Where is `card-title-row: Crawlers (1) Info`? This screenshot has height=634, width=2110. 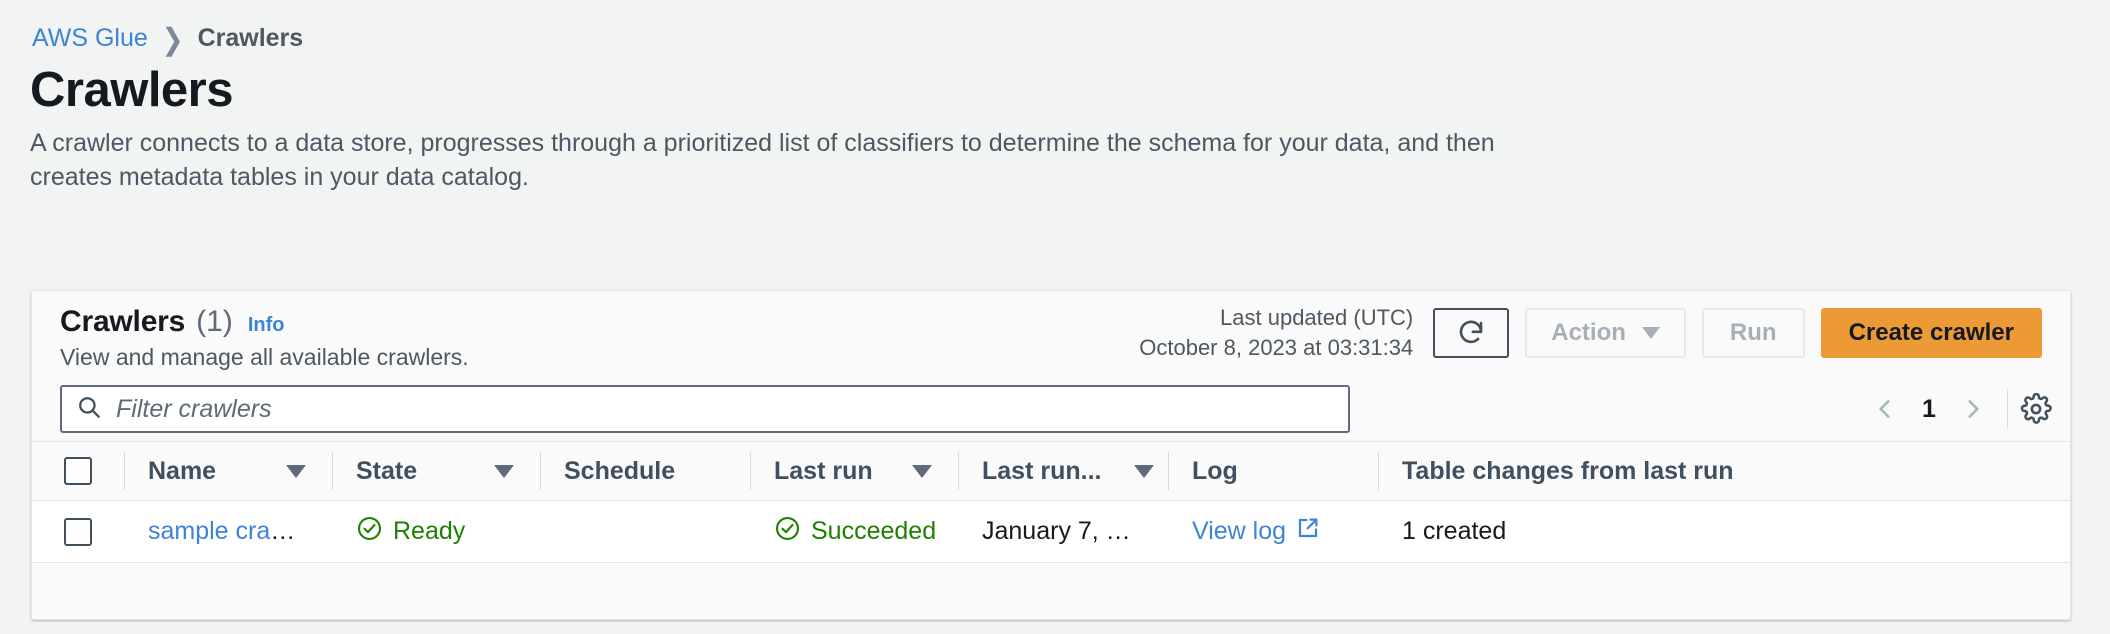
card-title-row: Crawlers (1) Info is located at coordinates (264, 322).